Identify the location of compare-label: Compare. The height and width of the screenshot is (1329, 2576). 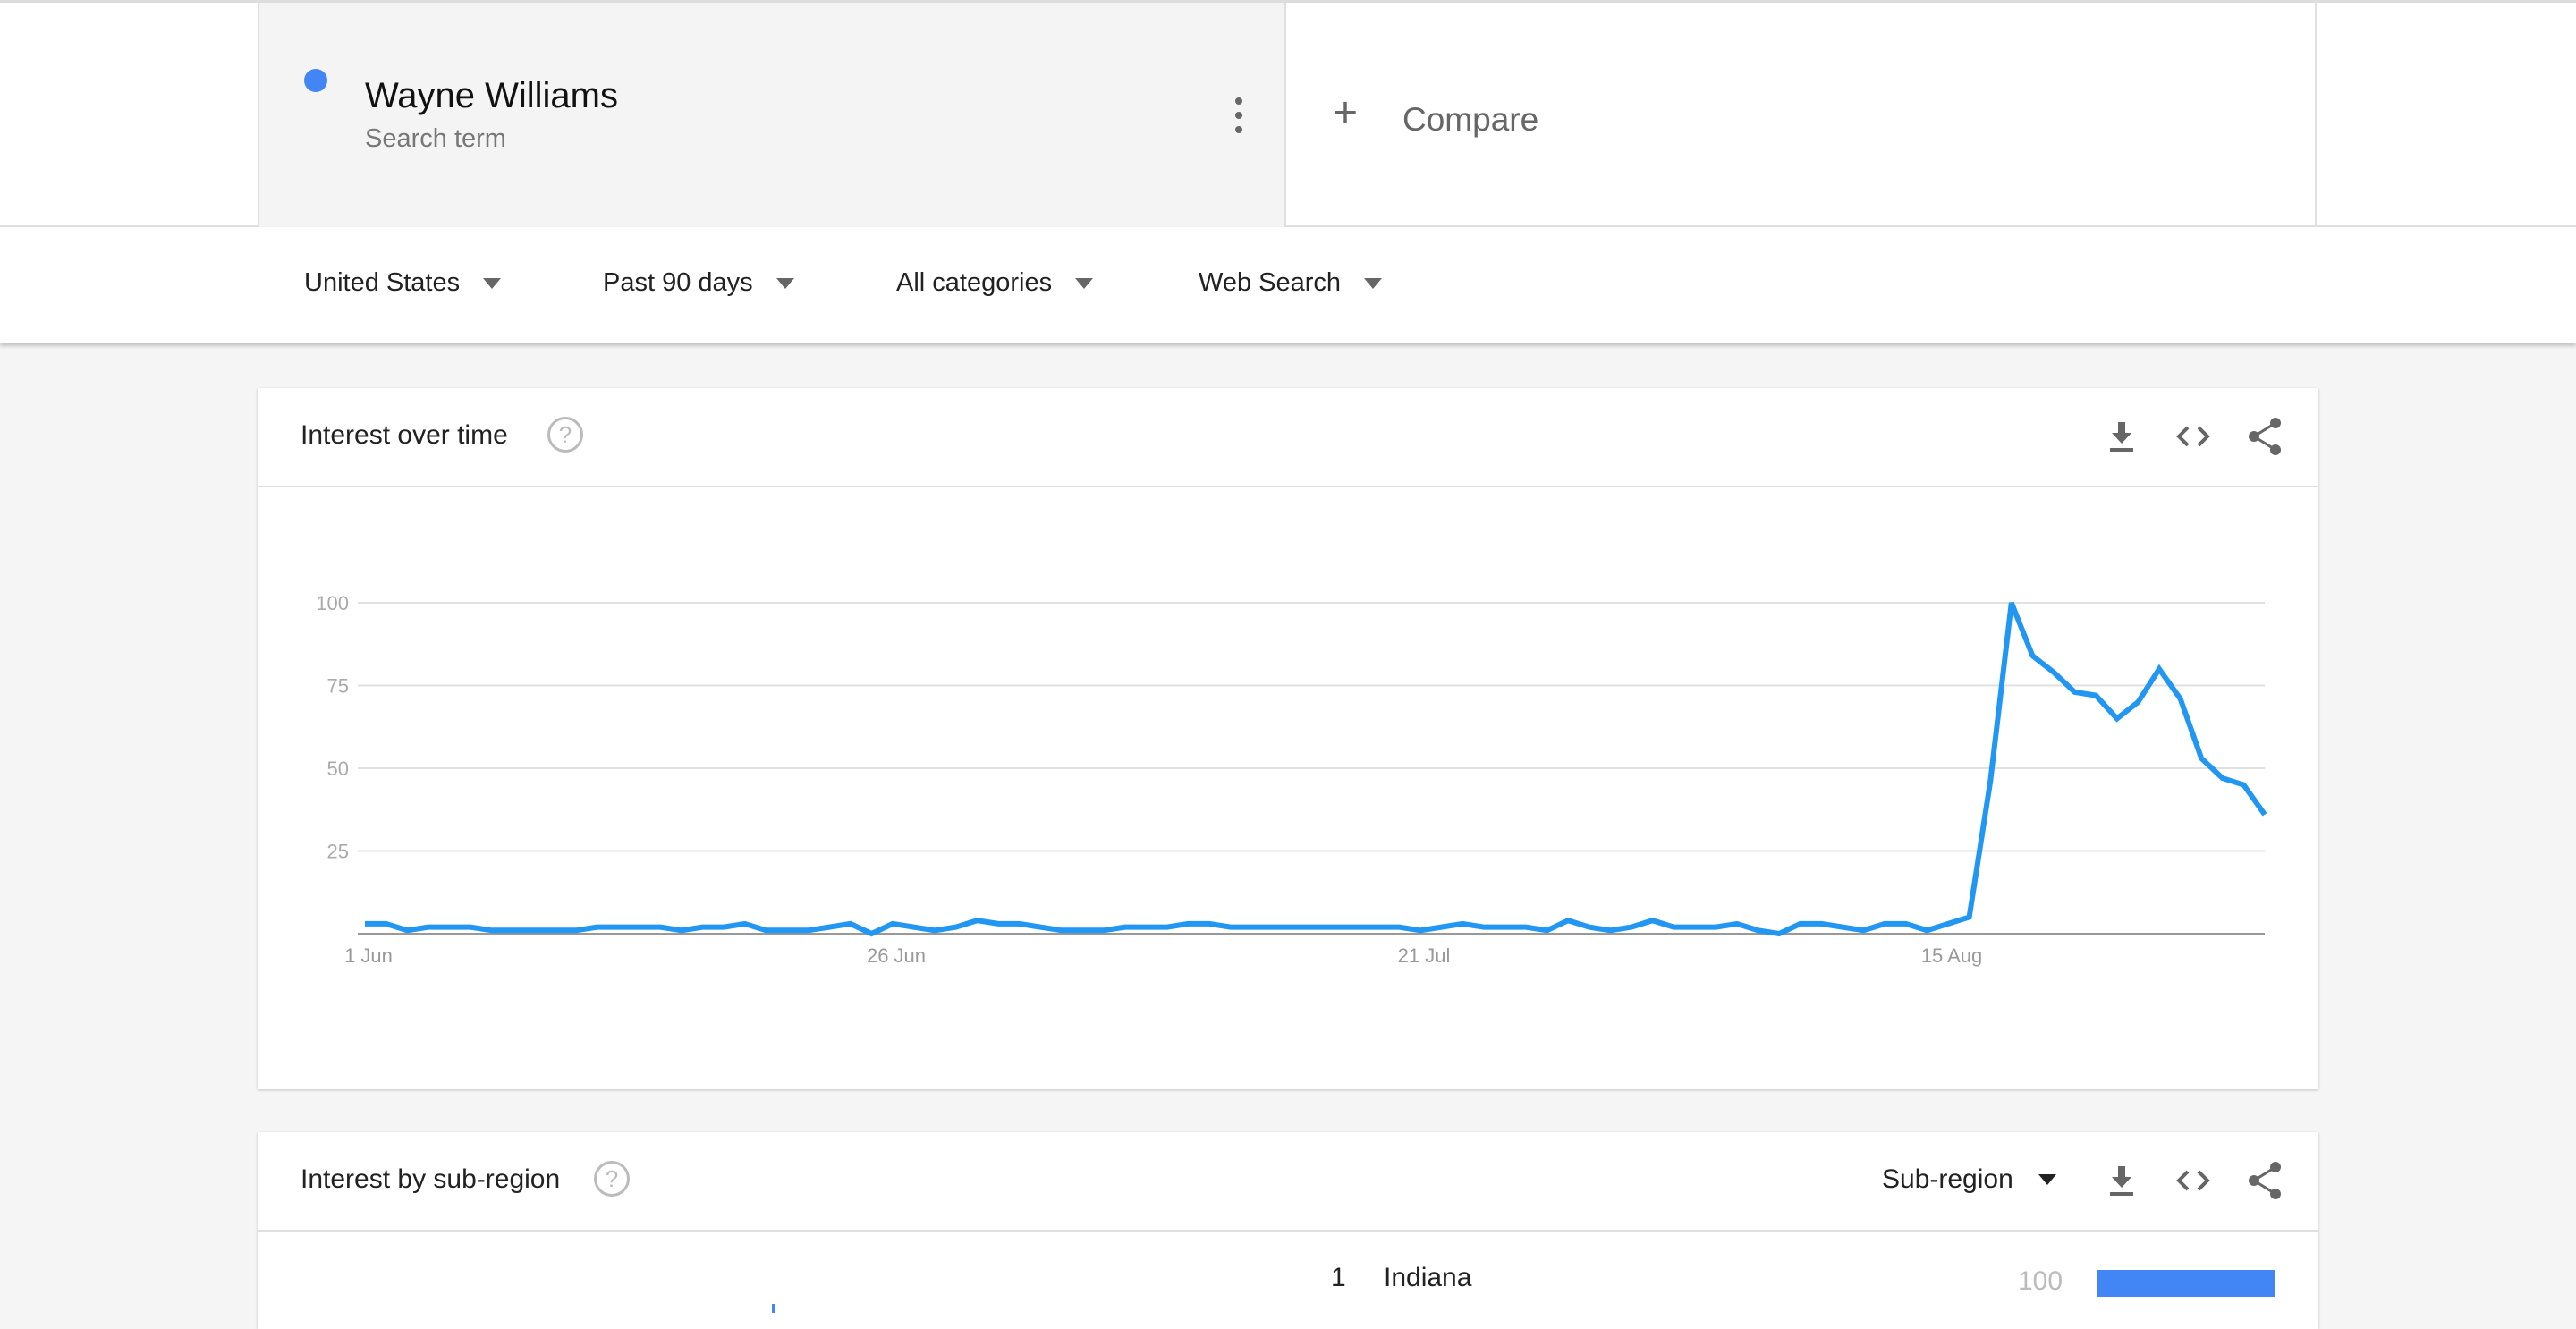
(1470, 119).